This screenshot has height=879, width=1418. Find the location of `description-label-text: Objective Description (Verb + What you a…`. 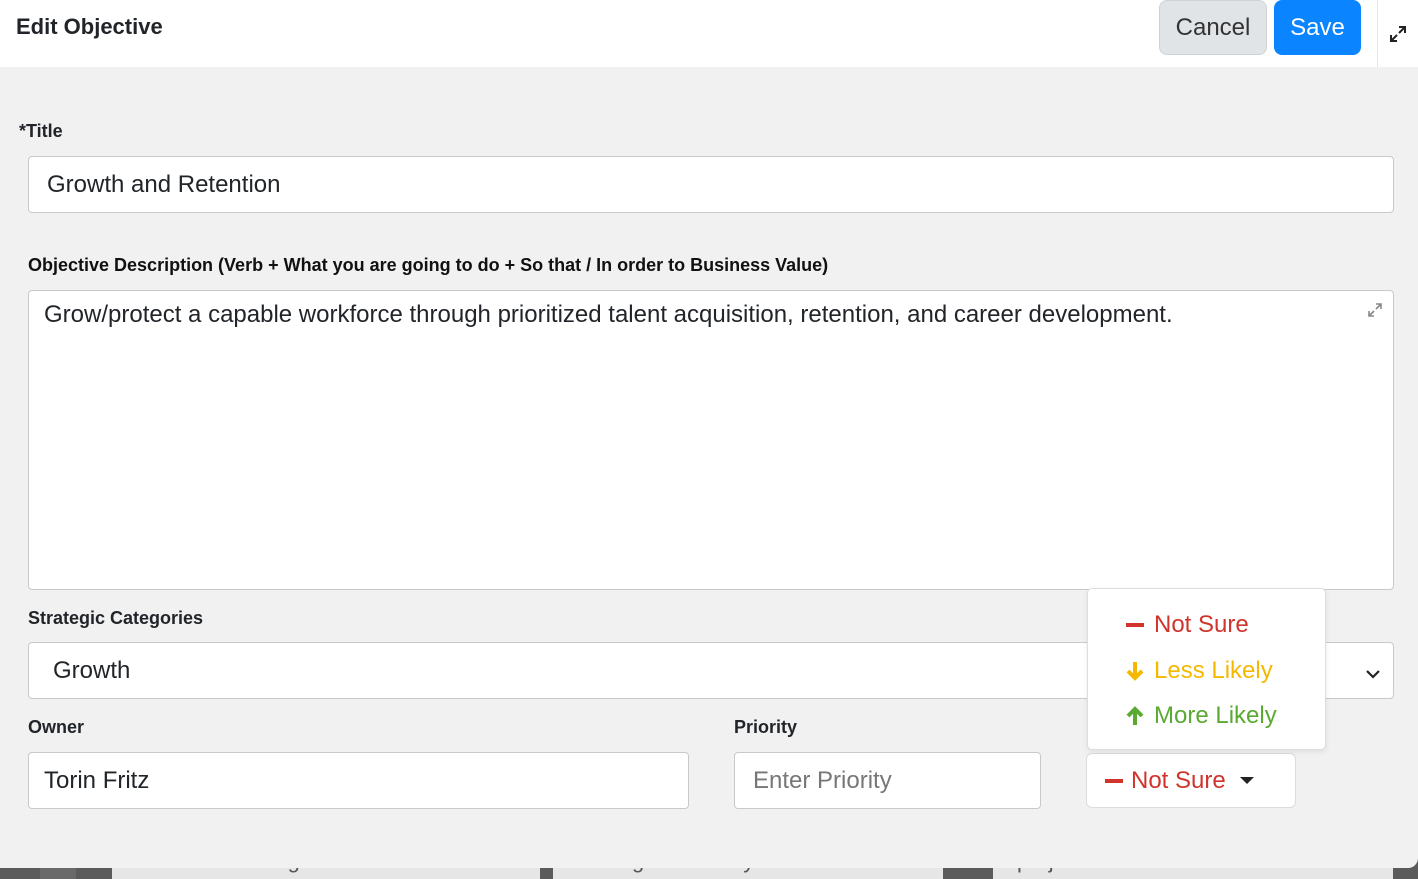

description-label-text: Objective Description (Verb + What you a… is located at coordinates (428, 265).